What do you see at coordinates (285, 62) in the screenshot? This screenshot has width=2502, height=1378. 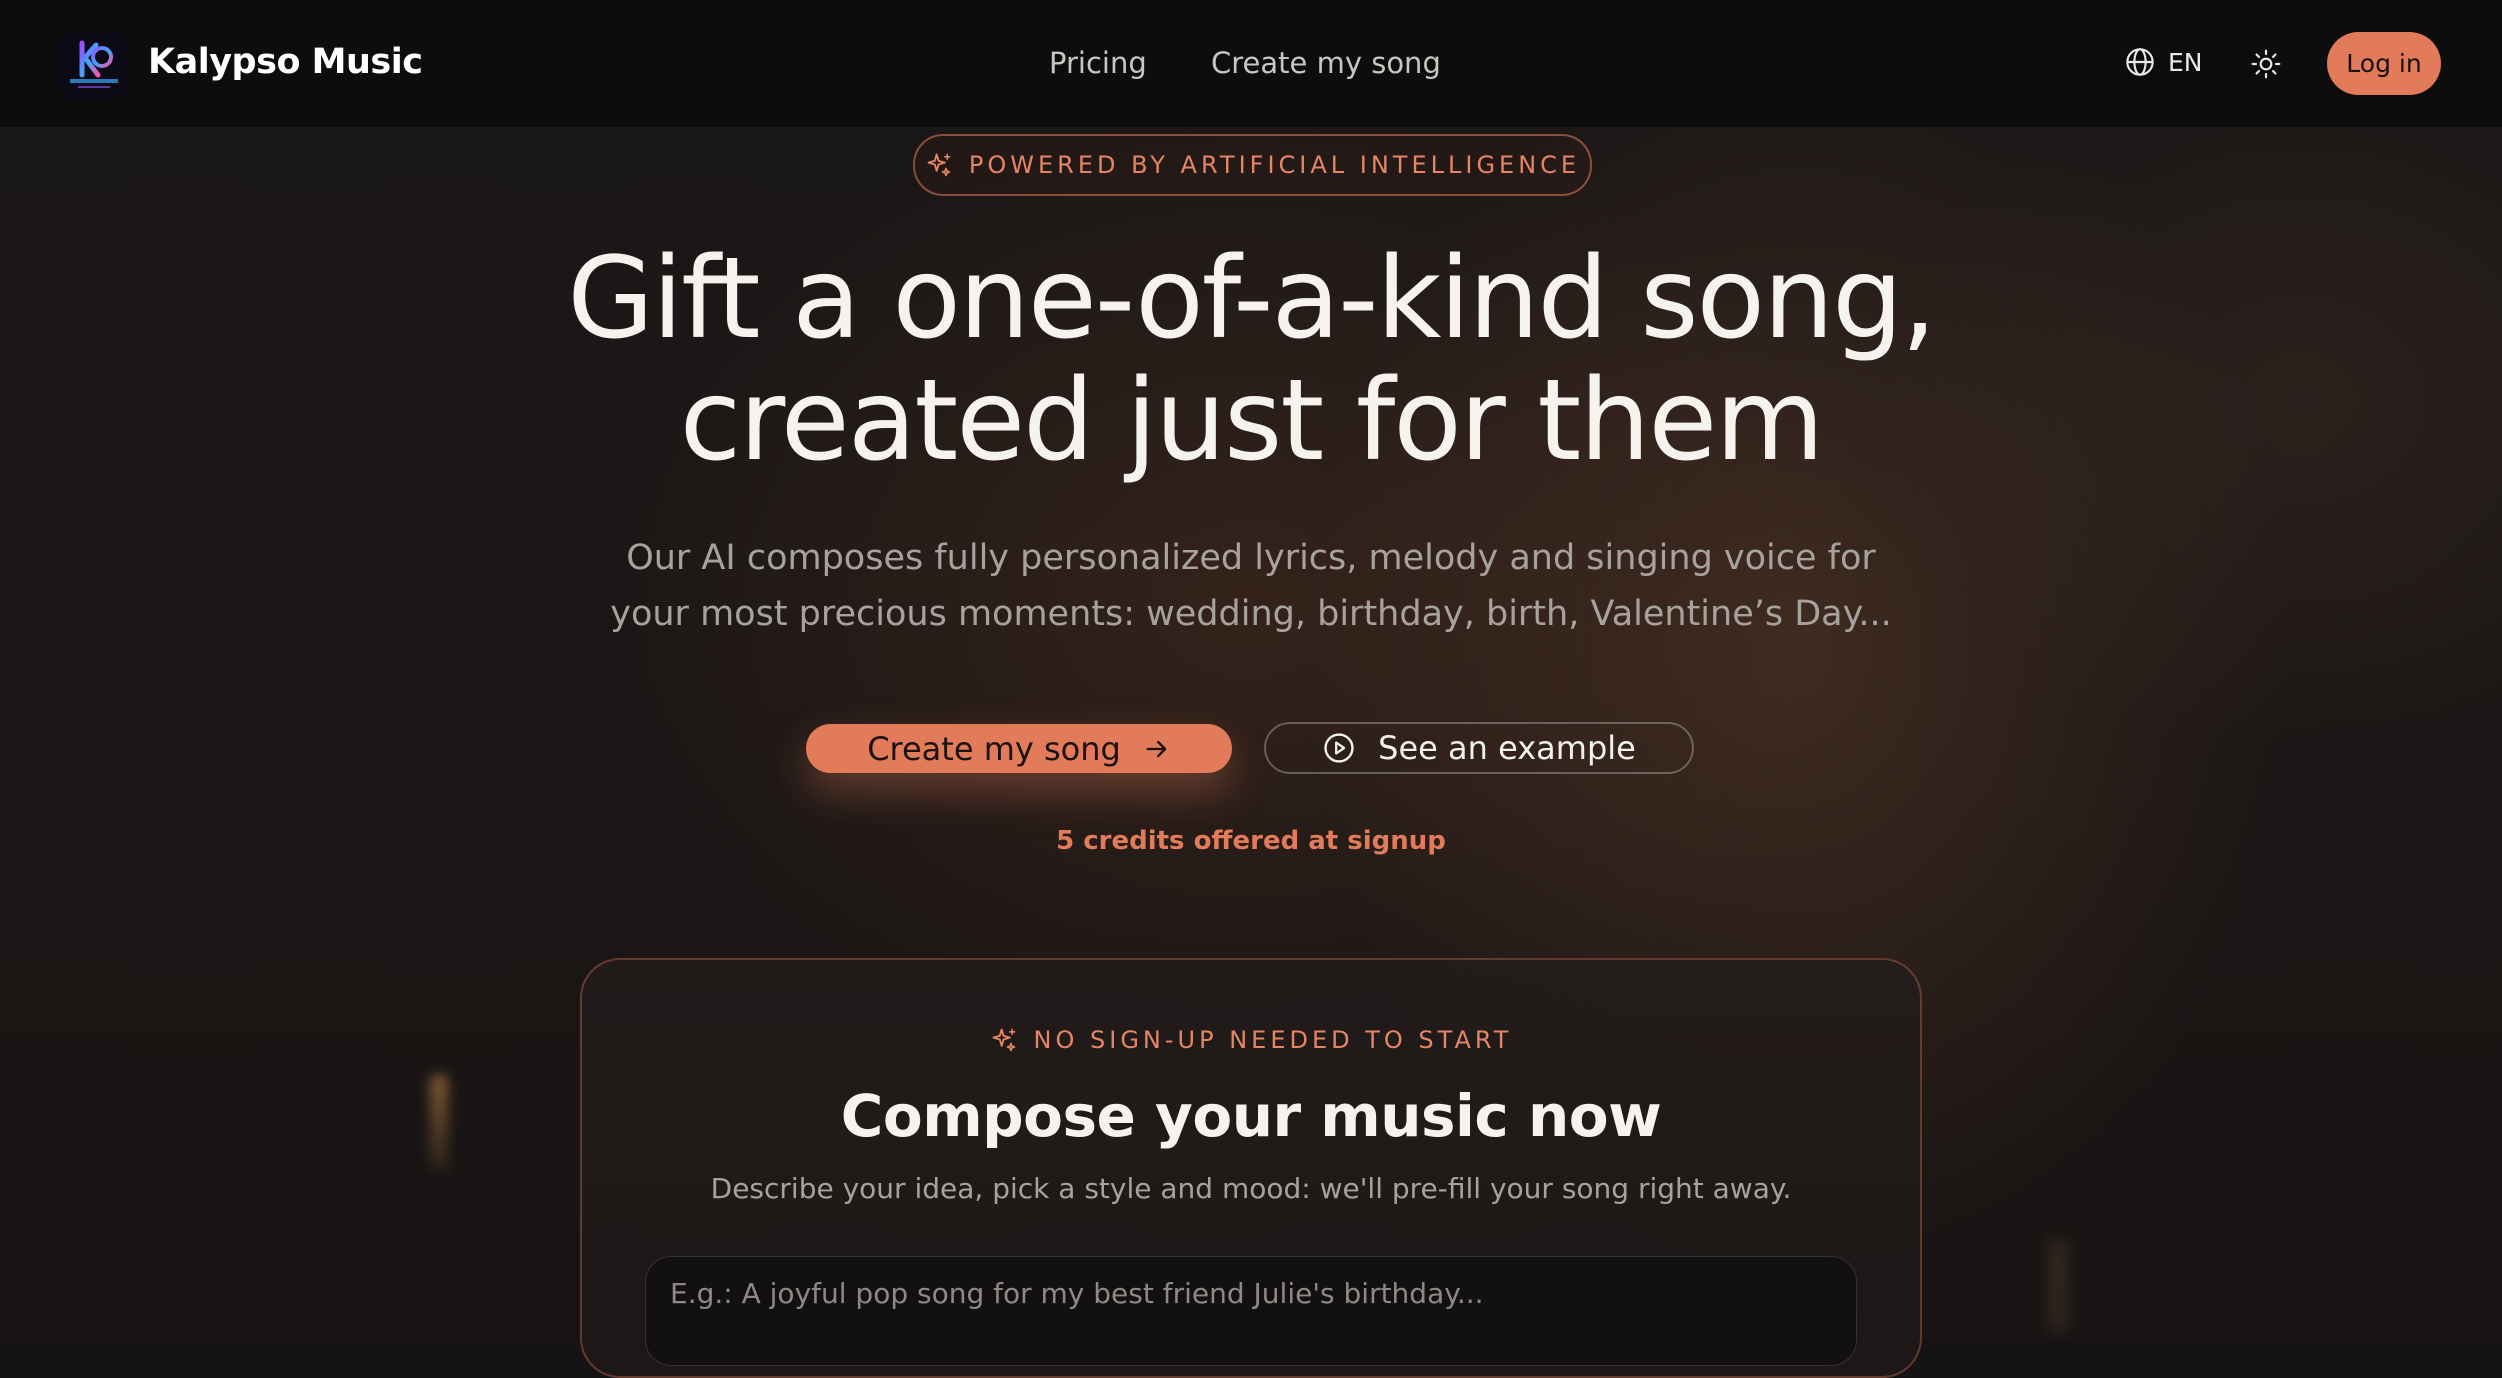 I see `brand-name: Kalypso Music` at bounding box center [285, 62].